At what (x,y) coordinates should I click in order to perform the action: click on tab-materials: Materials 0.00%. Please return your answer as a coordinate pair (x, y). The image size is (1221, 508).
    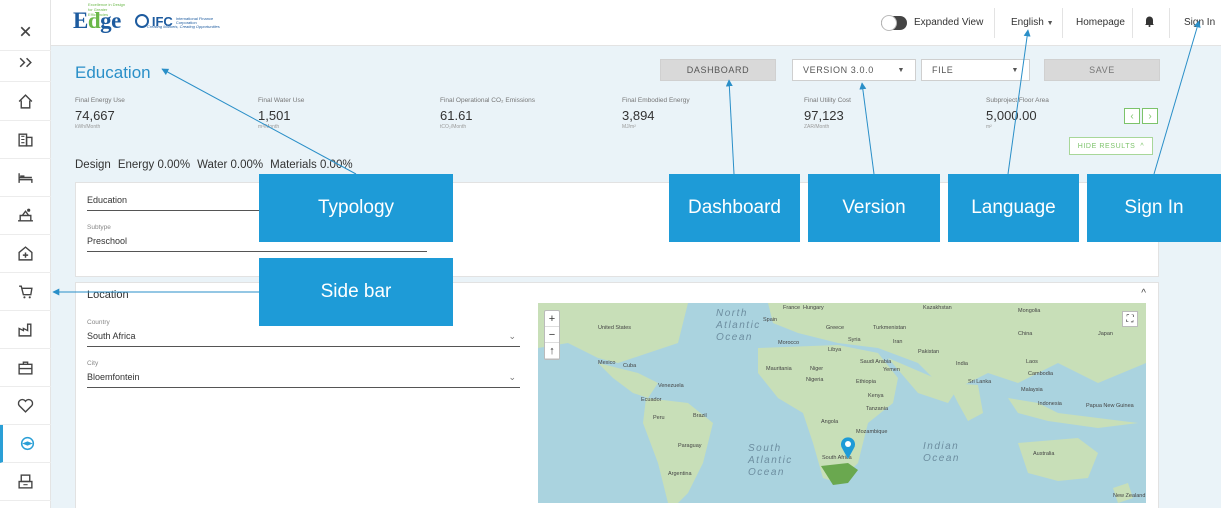
    Looking at the image, I should click on (311, 165).